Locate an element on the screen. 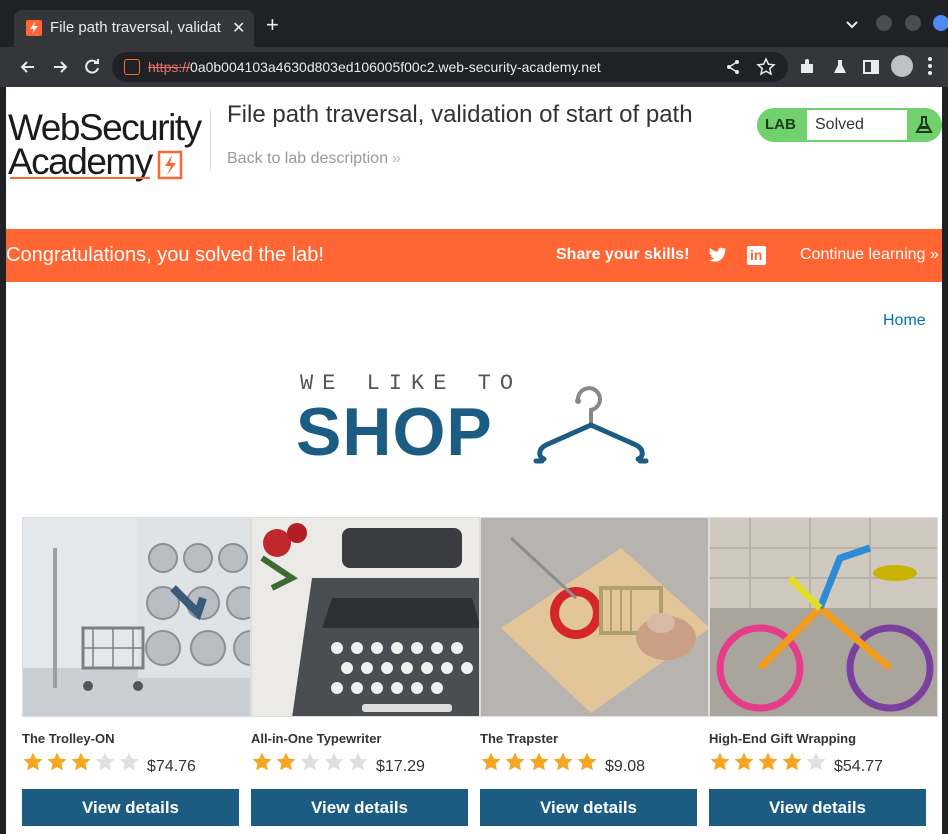  minimize-icon is located at coordinates (884, 23).